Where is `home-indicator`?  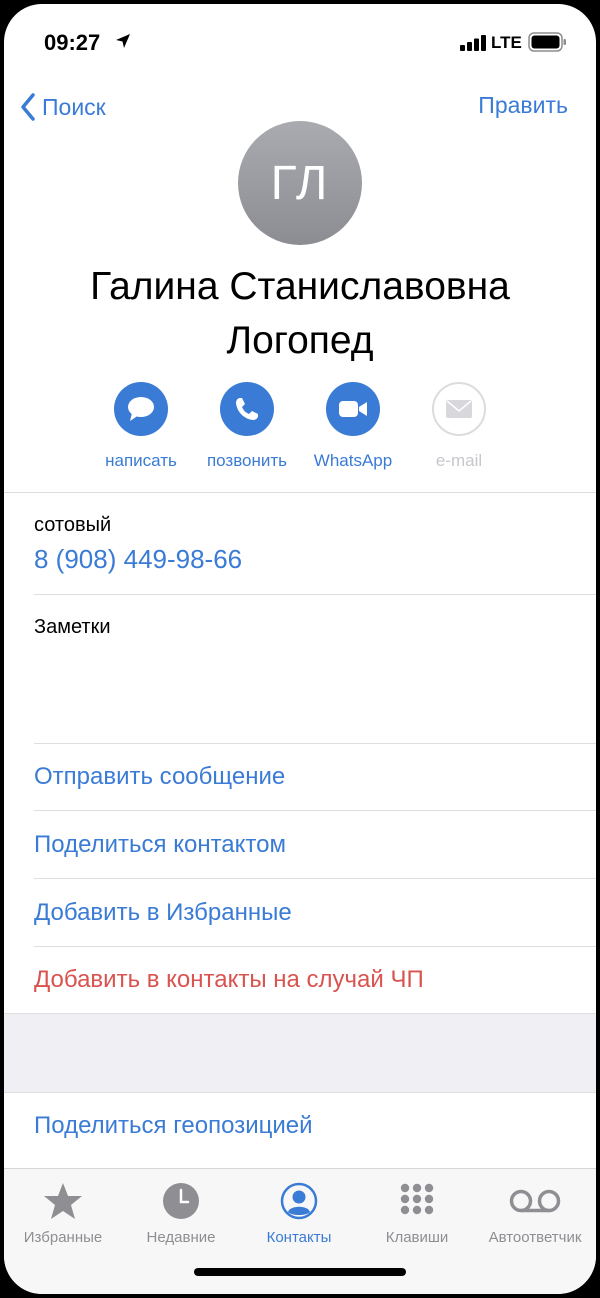 home-indicator is located at coordinates (300, 1272).